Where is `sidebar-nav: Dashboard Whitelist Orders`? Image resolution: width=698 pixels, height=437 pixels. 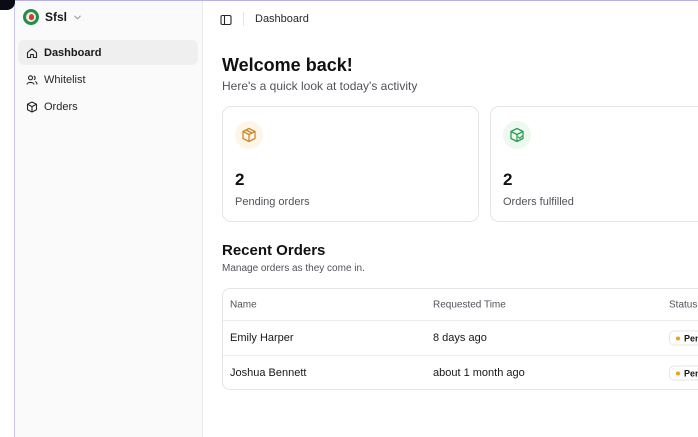 sidebar-nav: Dashboard Whitelist Orders is located at coordinates (108, 80).